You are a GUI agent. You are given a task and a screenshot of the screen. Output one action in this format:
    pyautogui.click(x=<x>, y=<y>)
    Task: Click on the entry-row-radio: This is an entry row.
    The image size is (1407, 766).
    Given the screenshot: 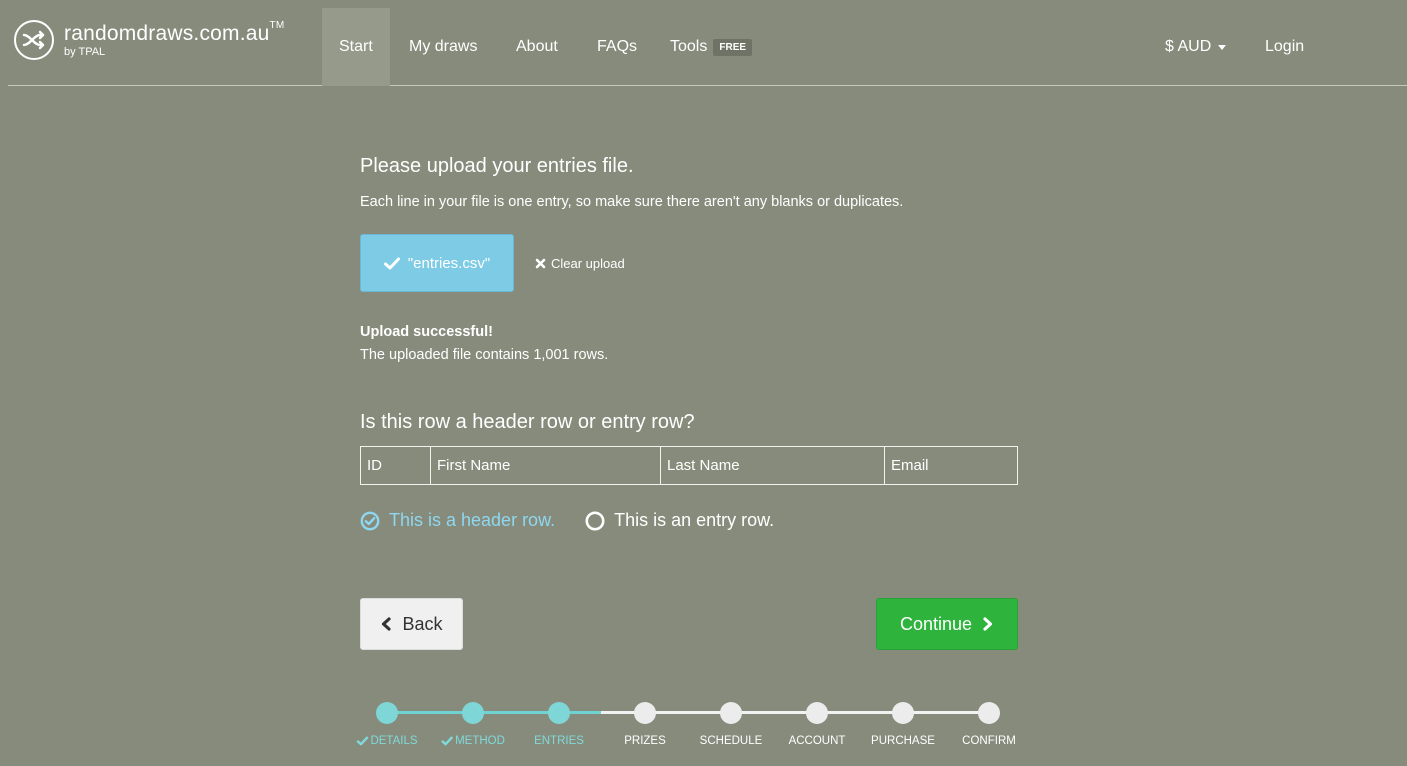 What is the action you would take?
    pyautogui.click(x=679, y=520)
    